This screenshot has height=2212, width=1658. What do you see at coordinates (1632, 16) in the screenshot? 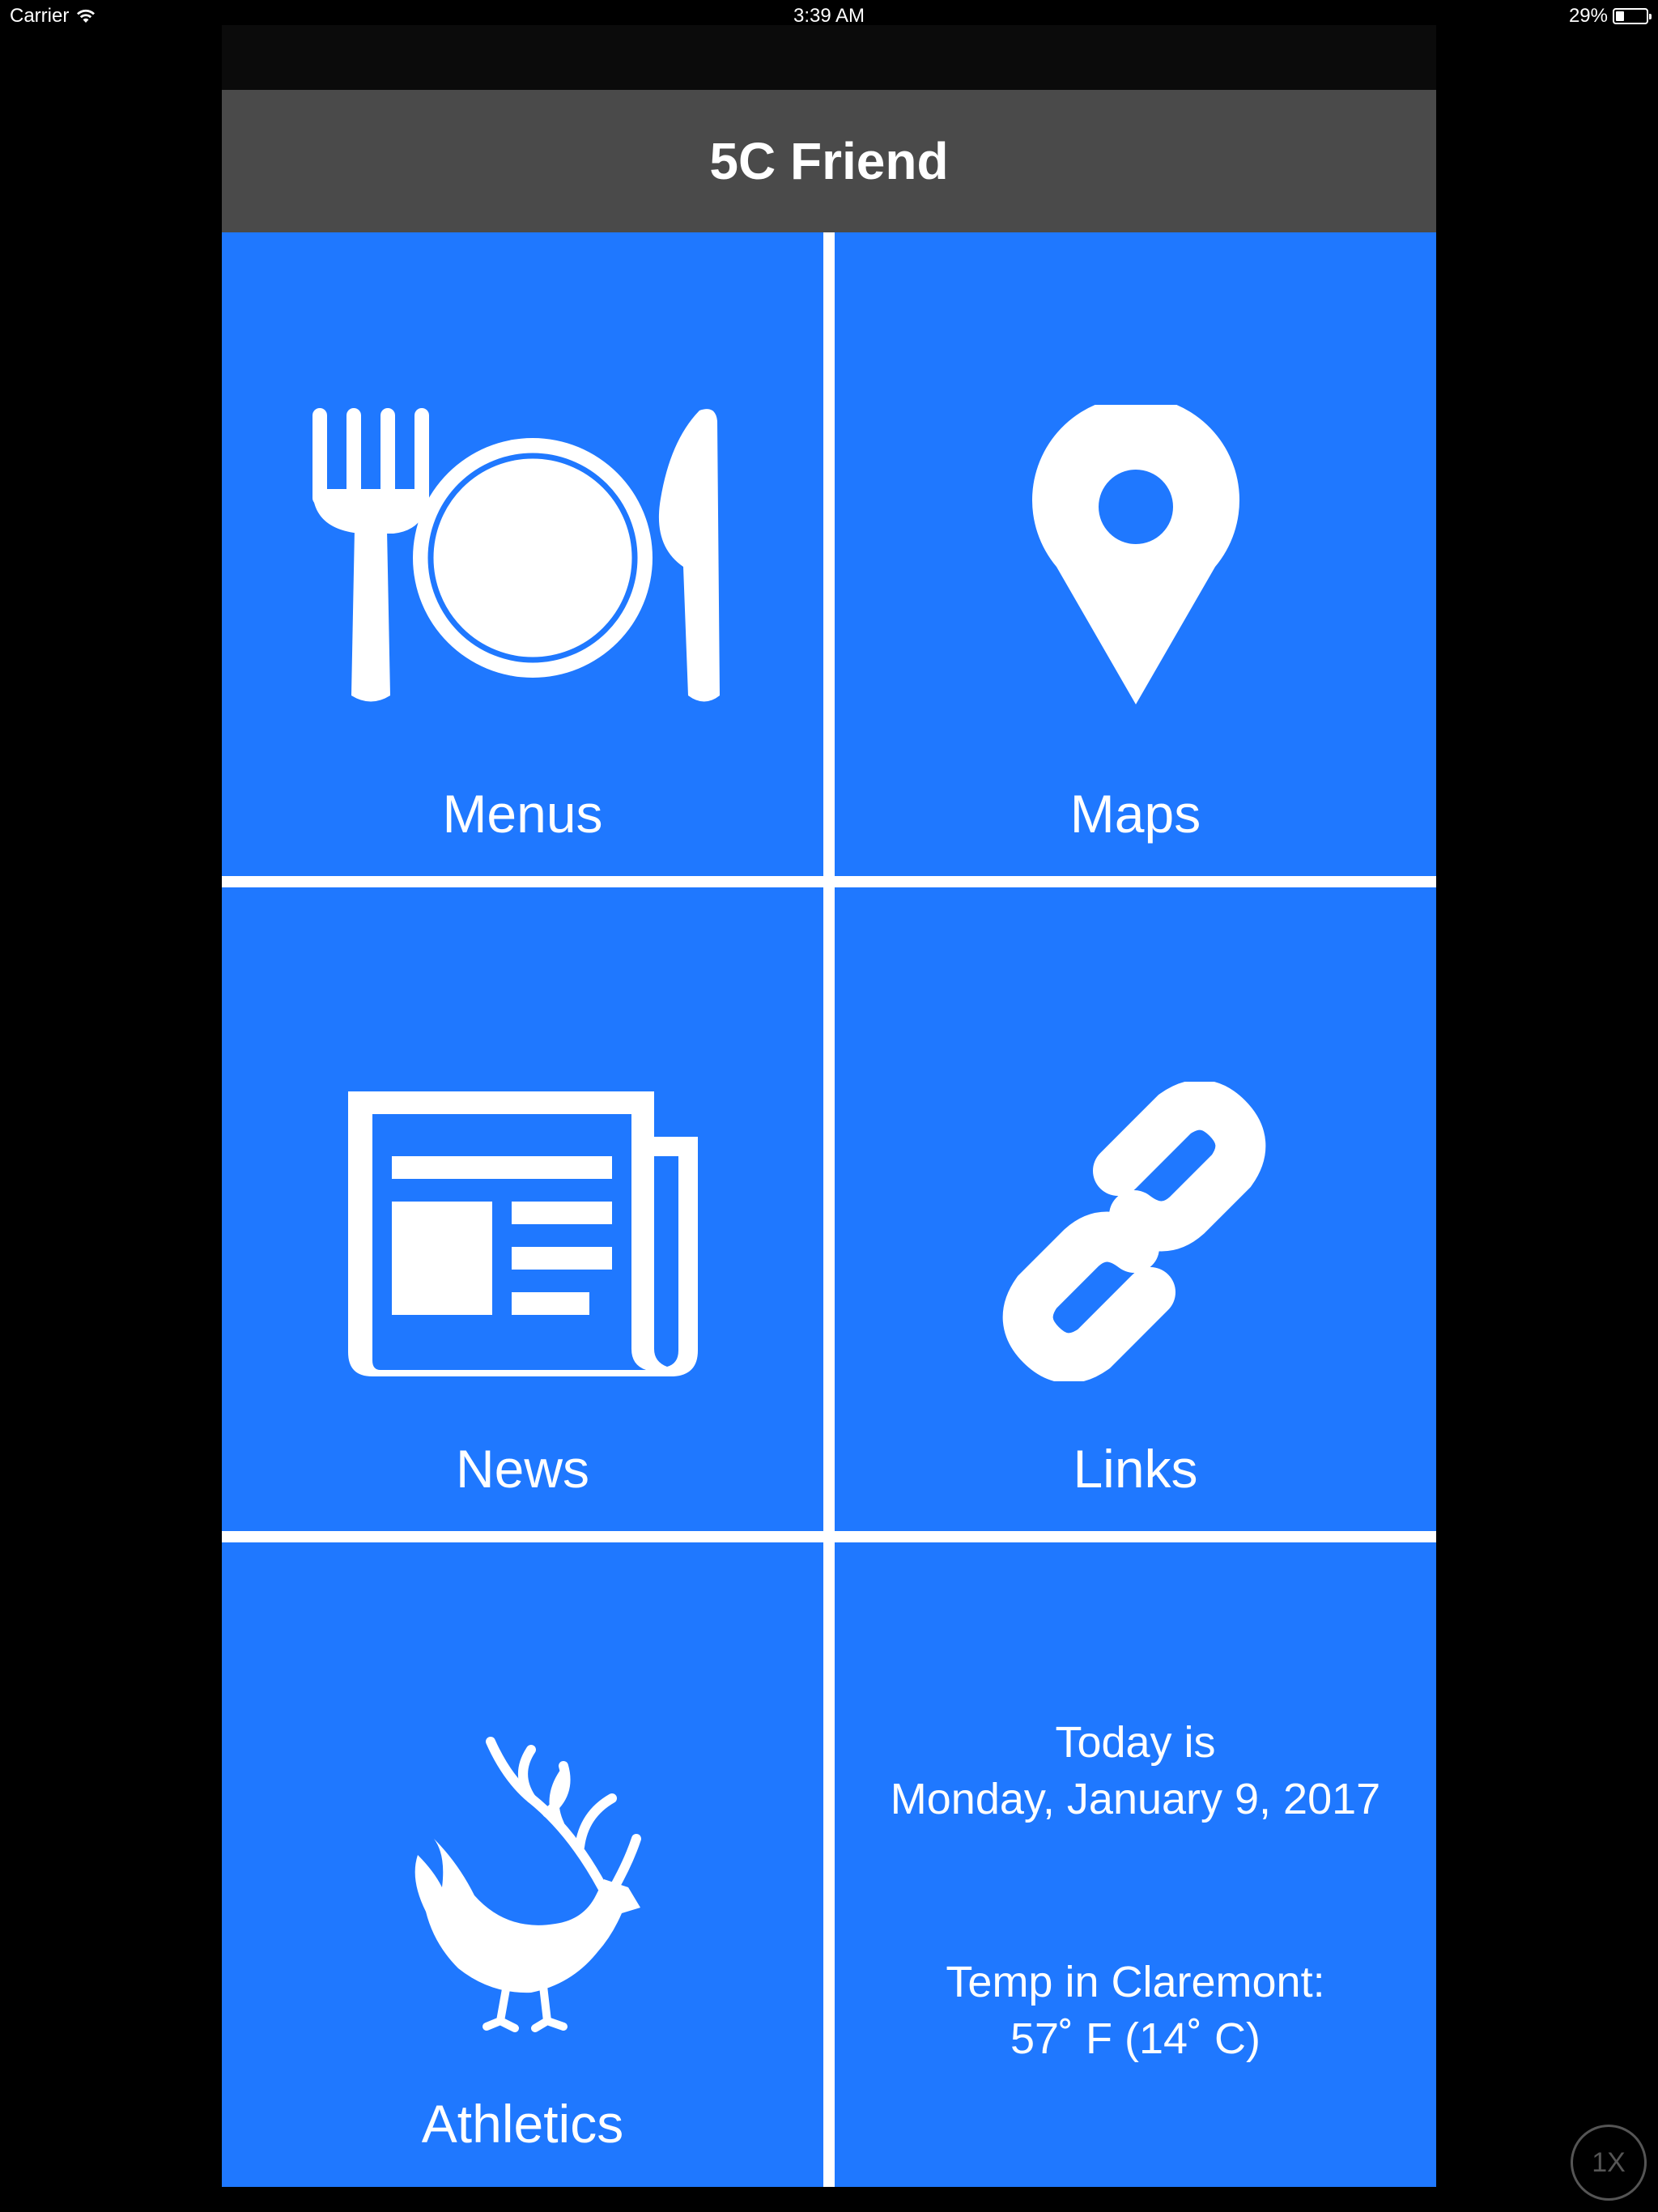
I see `battery-icon` at bounding box center [1632, 16].